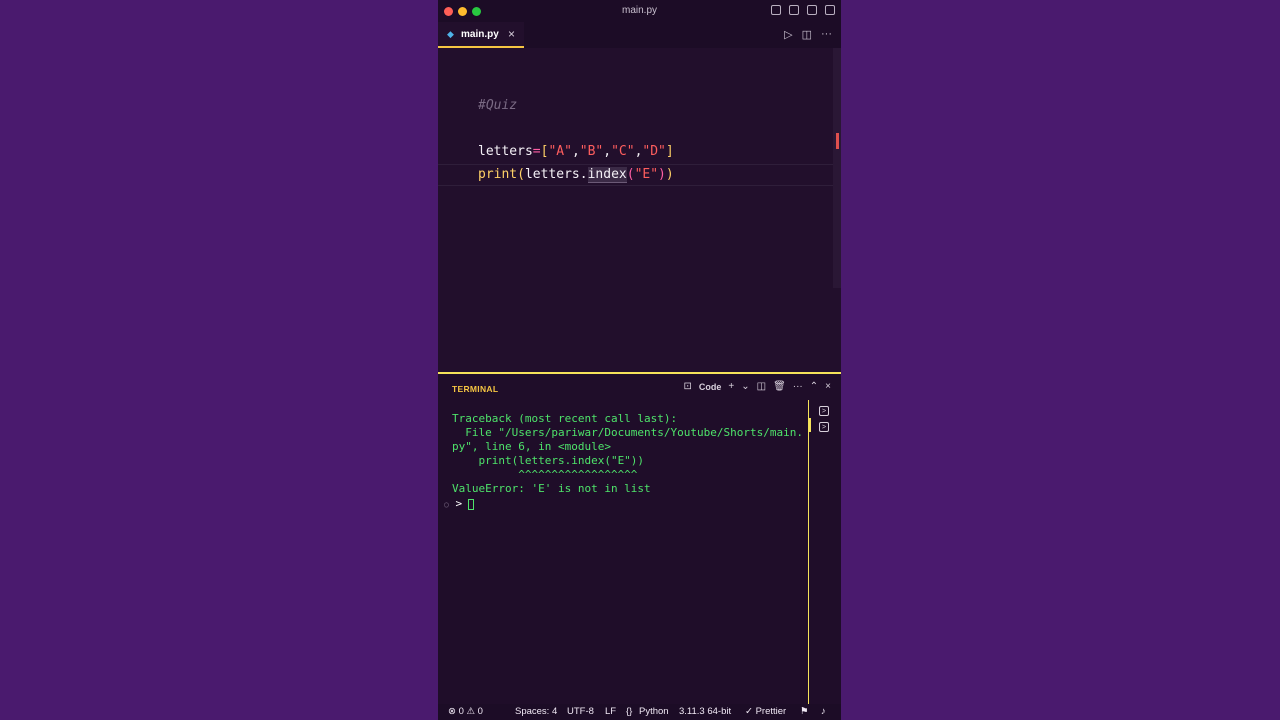 This screenshot has height=720, width=1280. What do you see at coordinates (804, 711) in the screenshot?
I see `feedback-icon: ⚑` at bounding box center [804, 711].